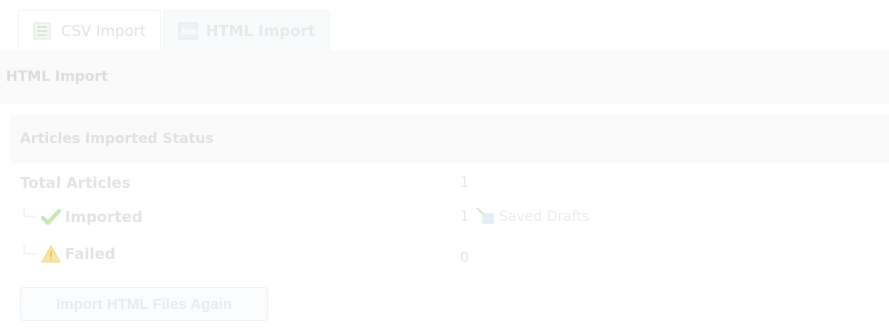 The width and height of the screenshot is (889, 330). I want to click on failed-value: 0, so click(464, 258).